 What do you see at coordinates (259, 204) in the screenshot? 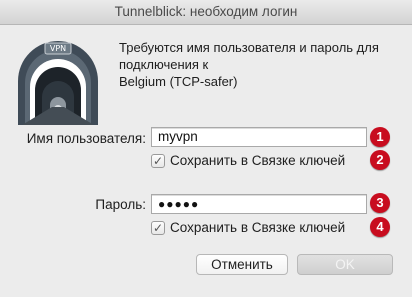
I see `password-field: ●●●●●` at bounding box center [259, 204].